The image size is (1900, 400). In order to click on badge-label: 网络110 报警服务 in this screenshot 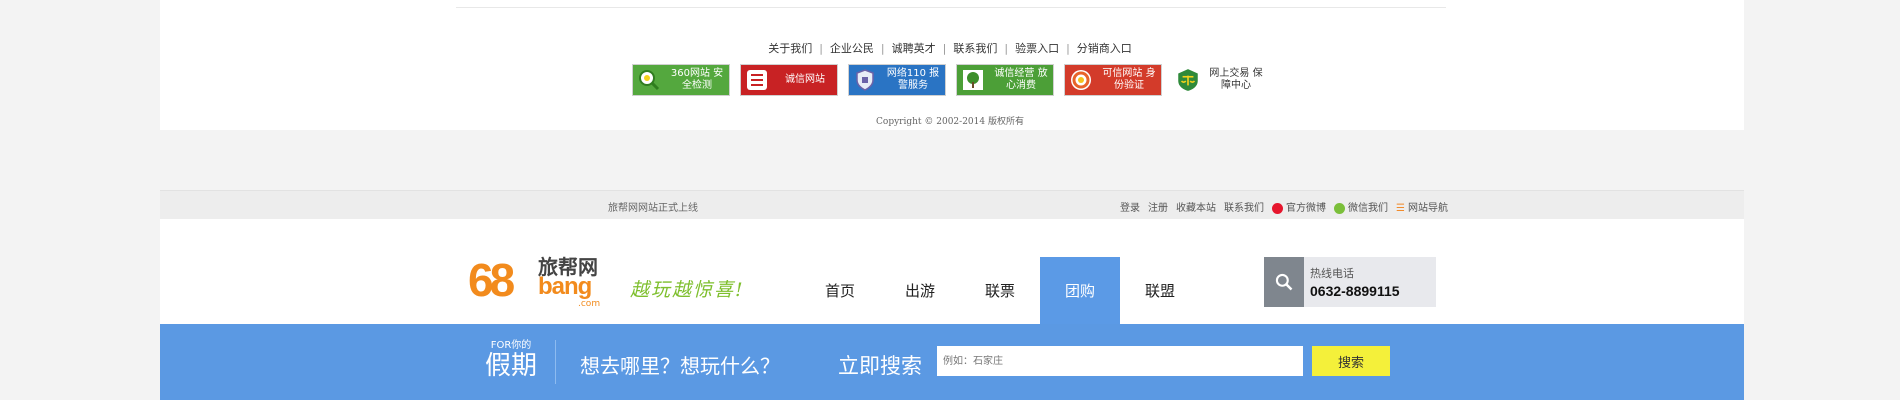, I will do `click(913, 79)`.